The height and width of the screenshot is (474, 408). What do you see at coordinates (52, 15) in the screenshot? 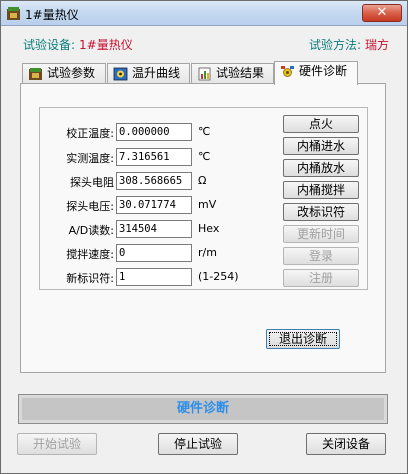
I see `window-title: 1#量热仪` at bounding box center [52, 15].